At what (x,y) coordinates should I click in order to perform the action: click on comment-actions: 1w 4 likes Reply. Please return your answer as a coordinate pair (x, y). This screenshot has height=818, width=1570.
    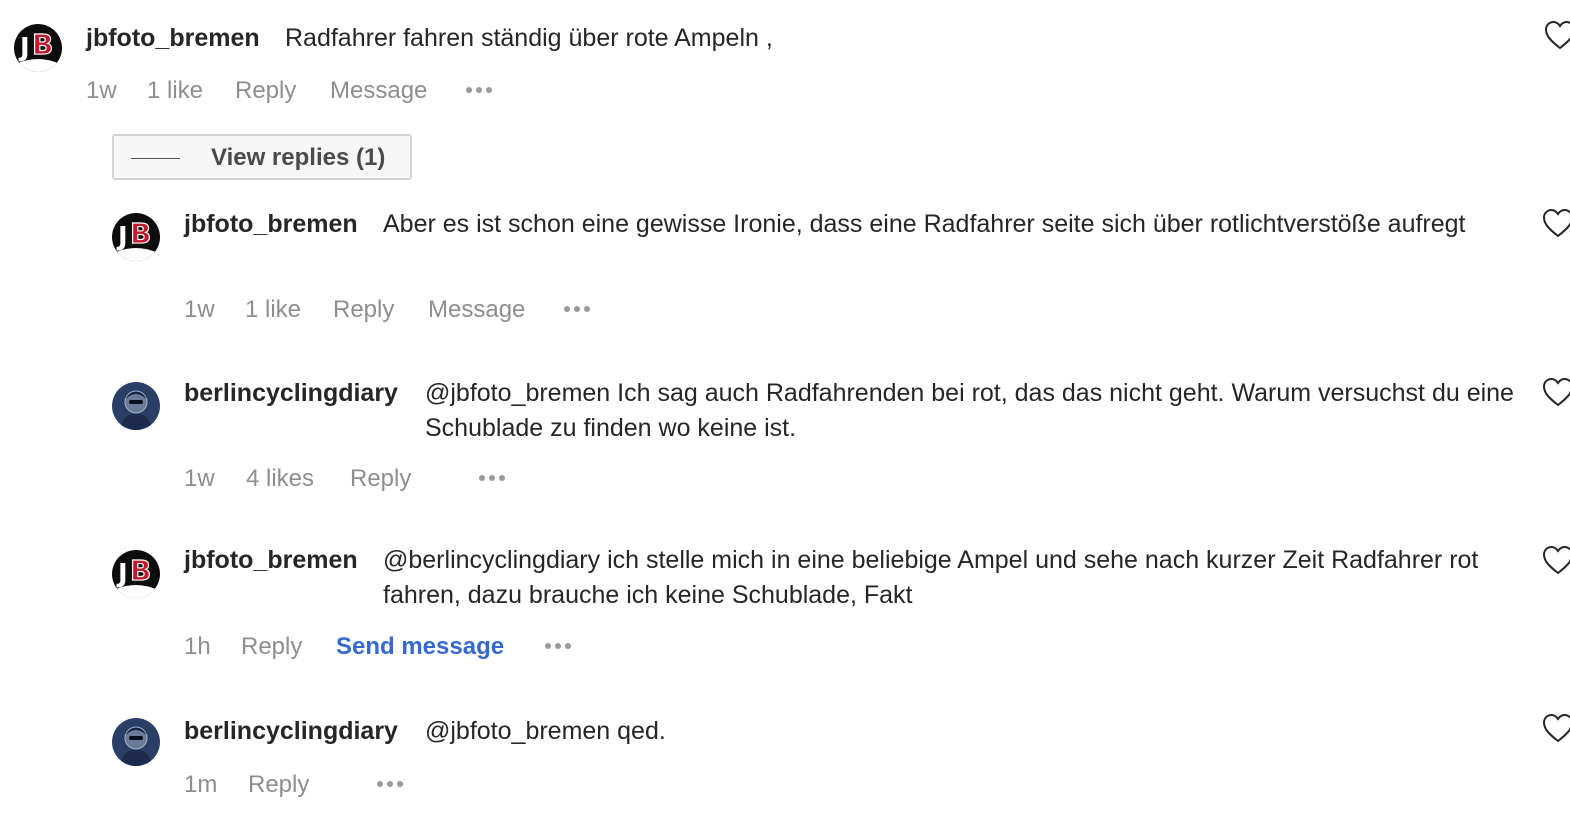
    Looking at the image, I should click on (354, 479).